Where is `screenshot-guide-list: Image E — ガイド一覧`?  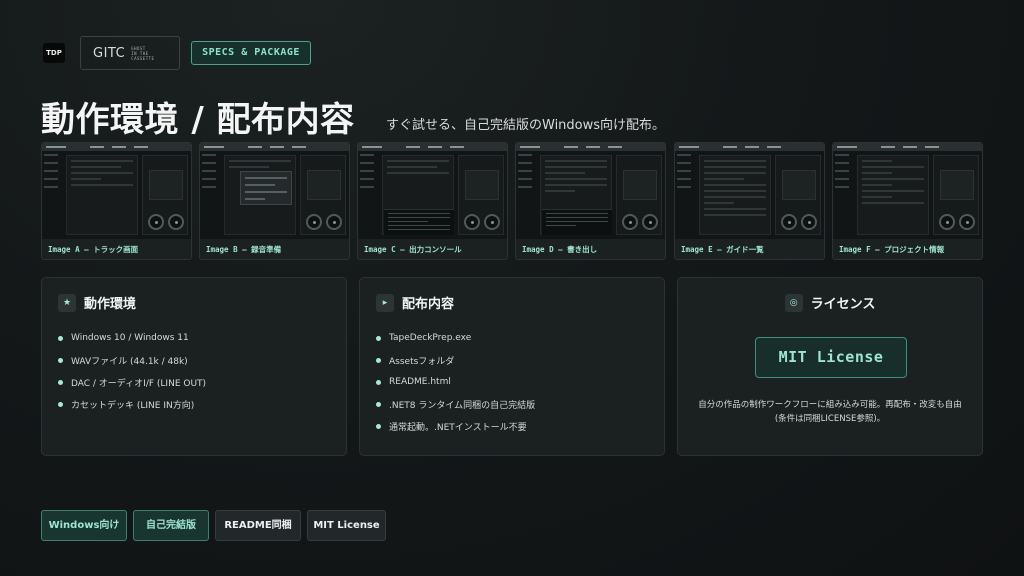
screenshot-guide-list: Image E — ガイド一覧 is located at coordinates (749, 201).